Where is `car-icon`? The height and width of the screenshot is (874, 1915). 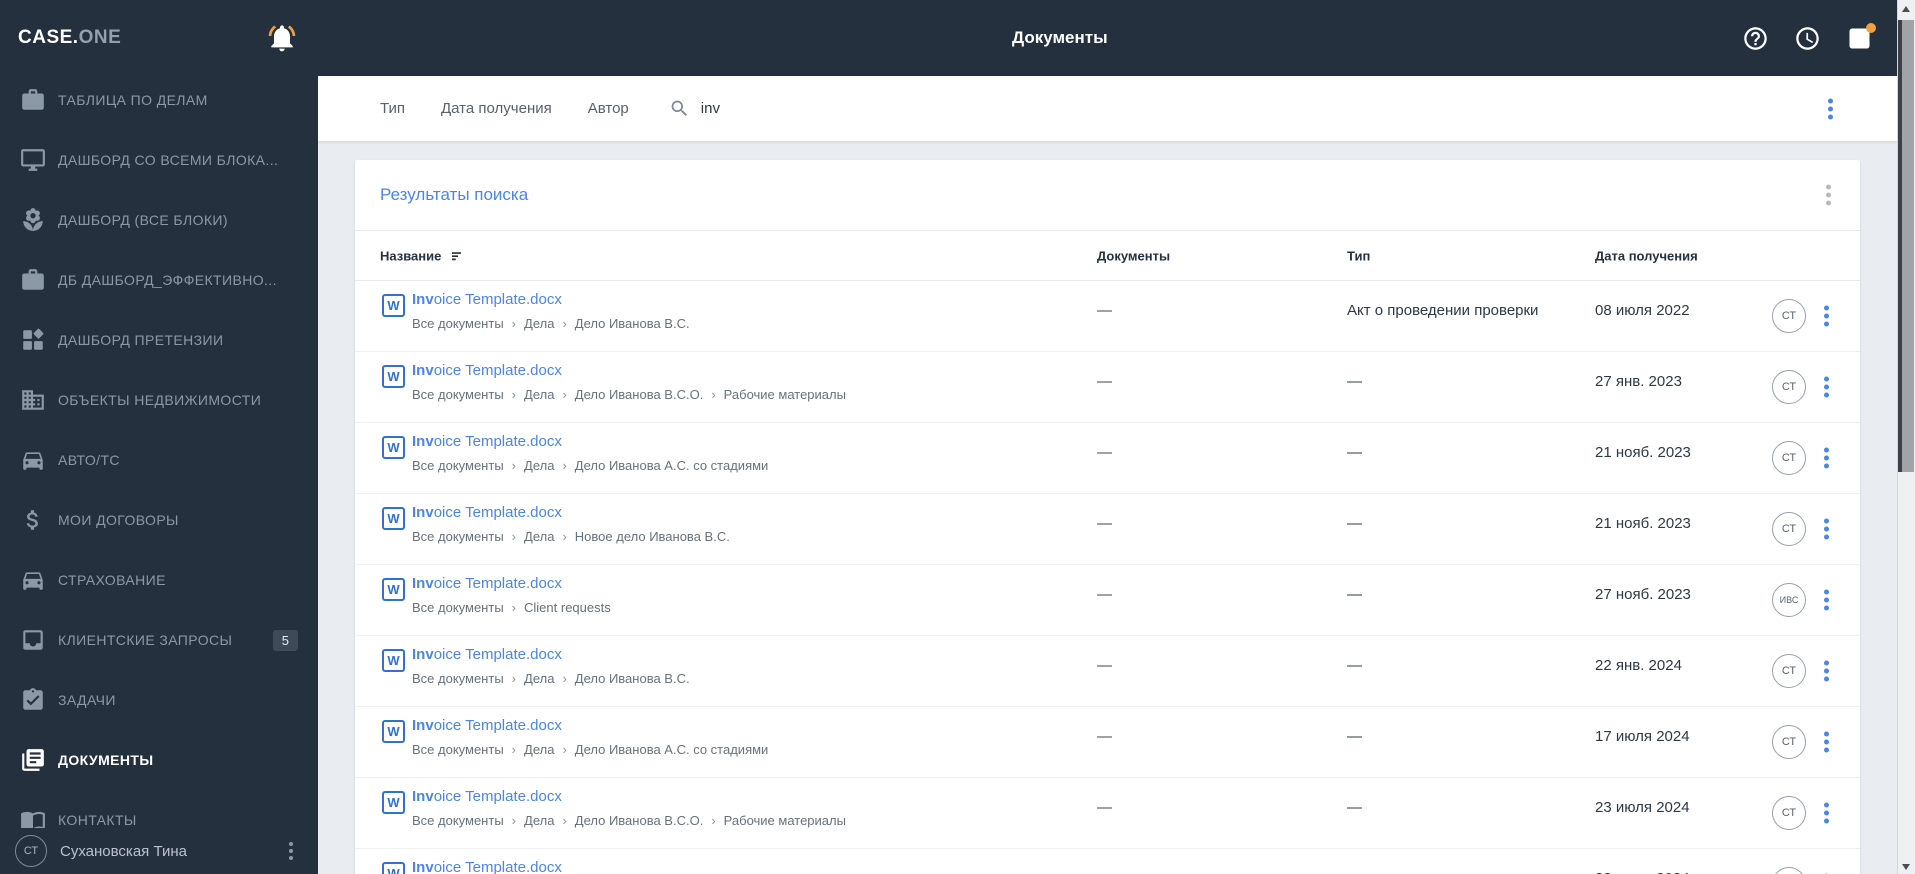
car-icon is located at coordinates (33, 580).